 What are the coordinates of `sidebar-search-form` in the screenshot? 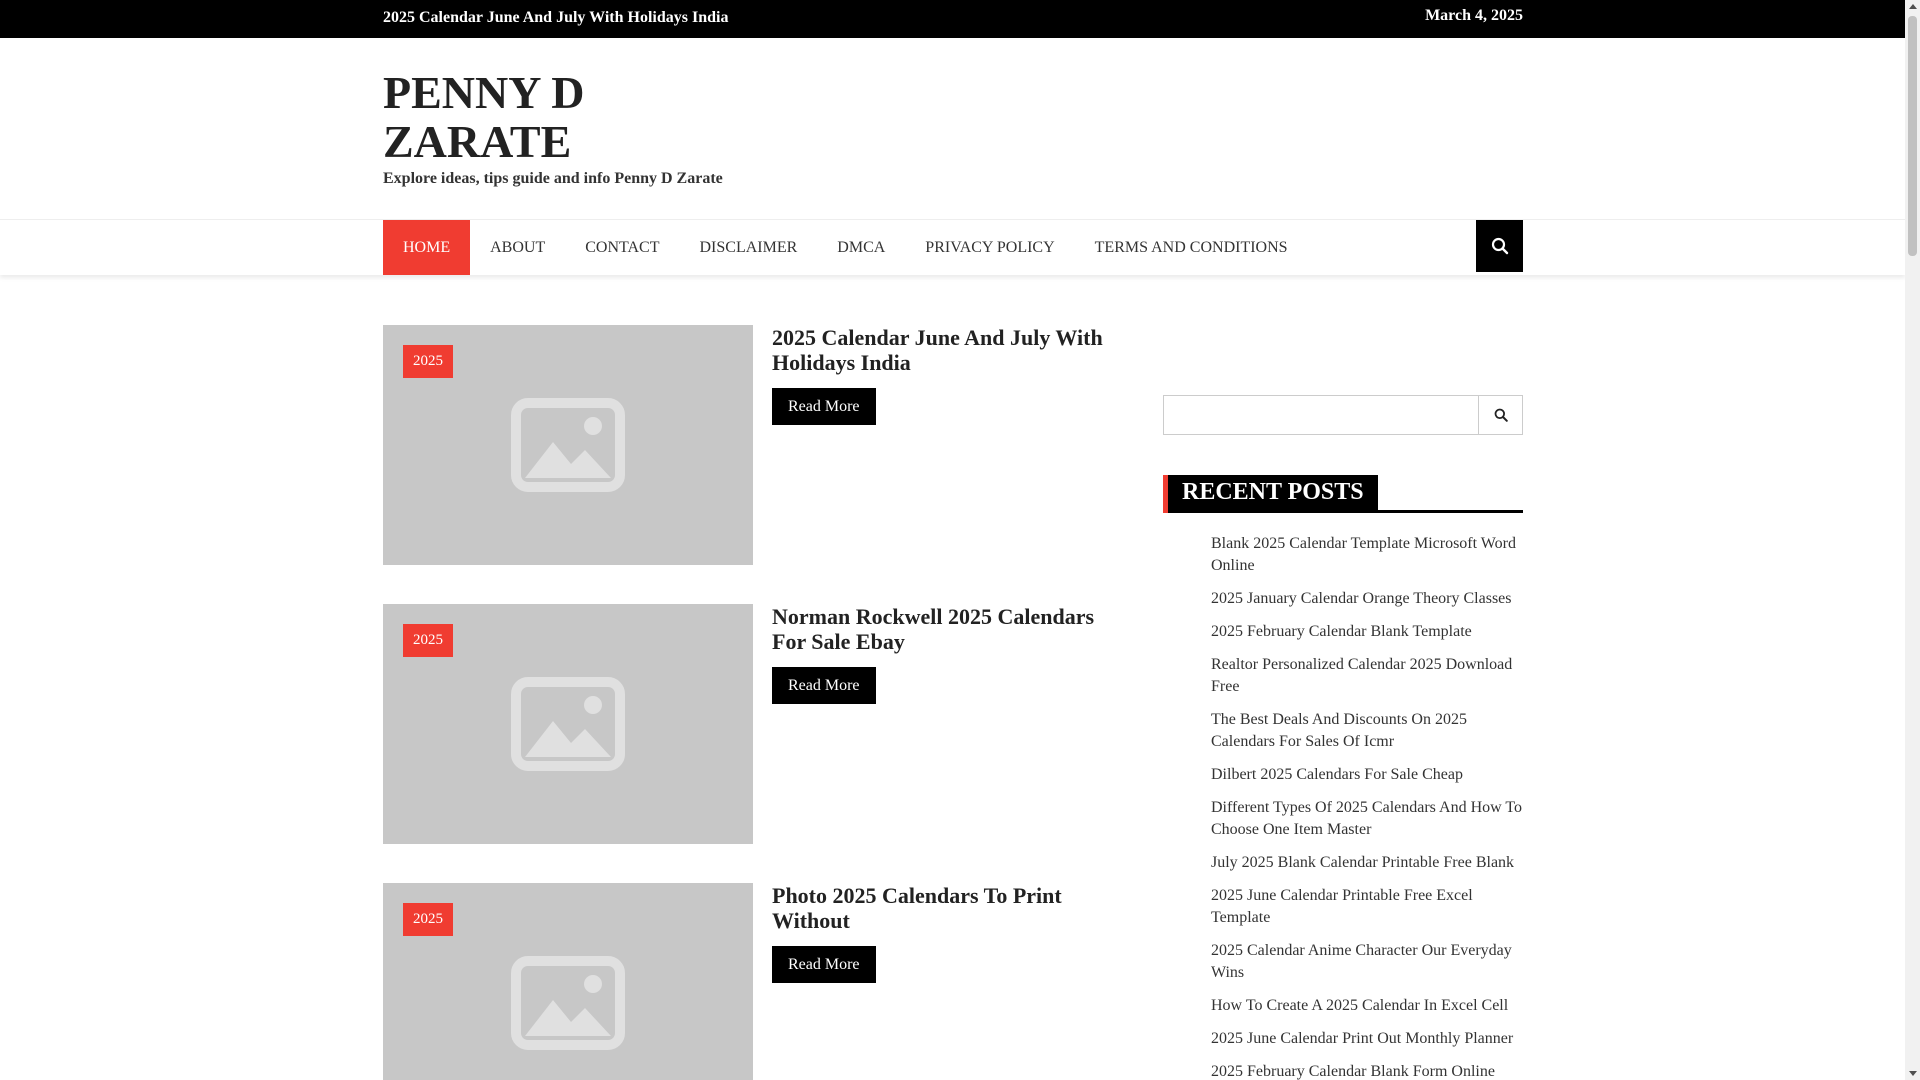 It's located at (1343, 415).